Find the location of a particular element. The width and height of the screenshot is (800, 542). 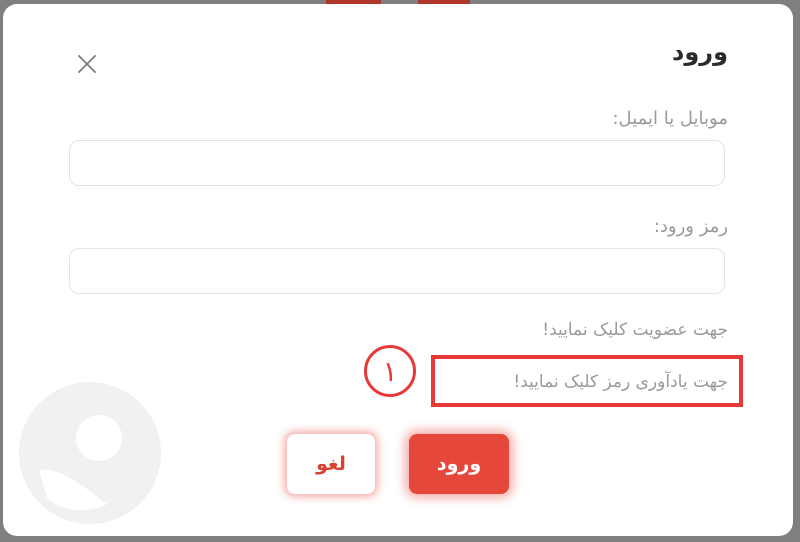

mobile-email-input is located at coordinates (397, 163).